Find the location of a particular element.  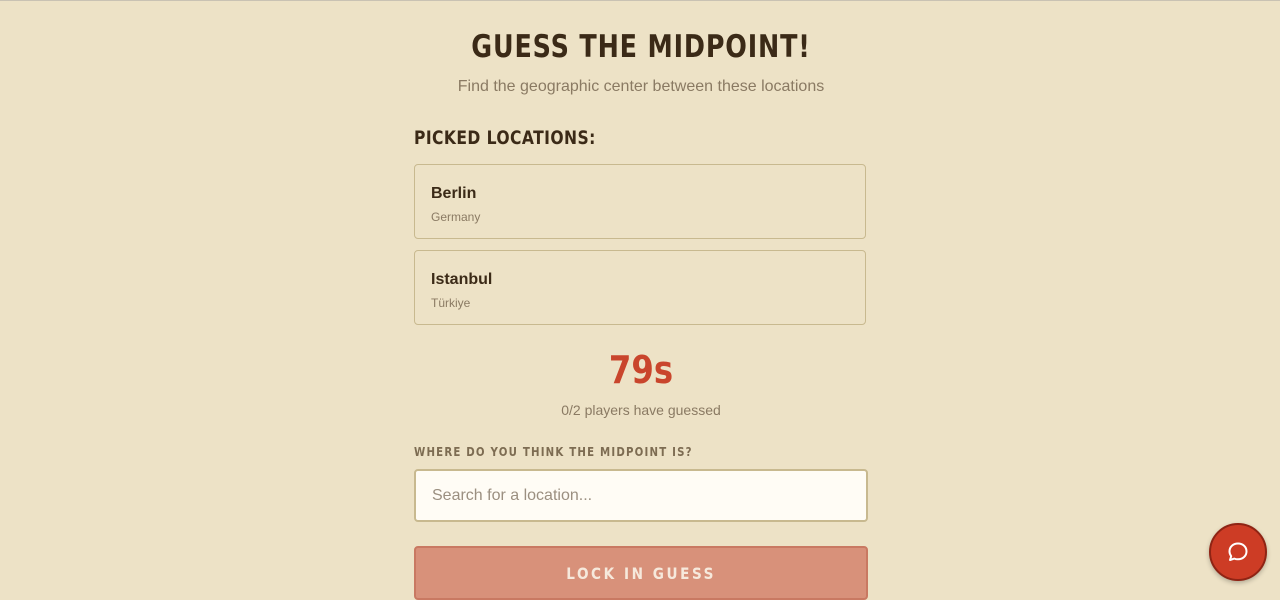

lock-in-guess-button: LOCK IN GUESS is located at coordinates (641, 573).